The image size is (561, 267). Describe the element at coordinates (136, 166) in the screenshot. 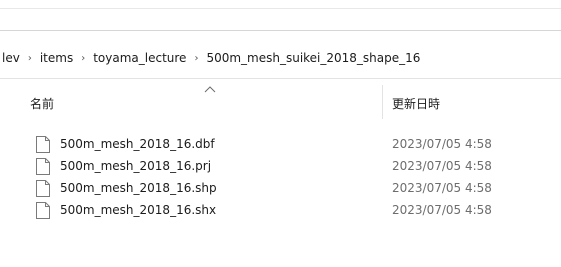

I see `file-name: 500m_mesh_2018_16.prj` at that location.